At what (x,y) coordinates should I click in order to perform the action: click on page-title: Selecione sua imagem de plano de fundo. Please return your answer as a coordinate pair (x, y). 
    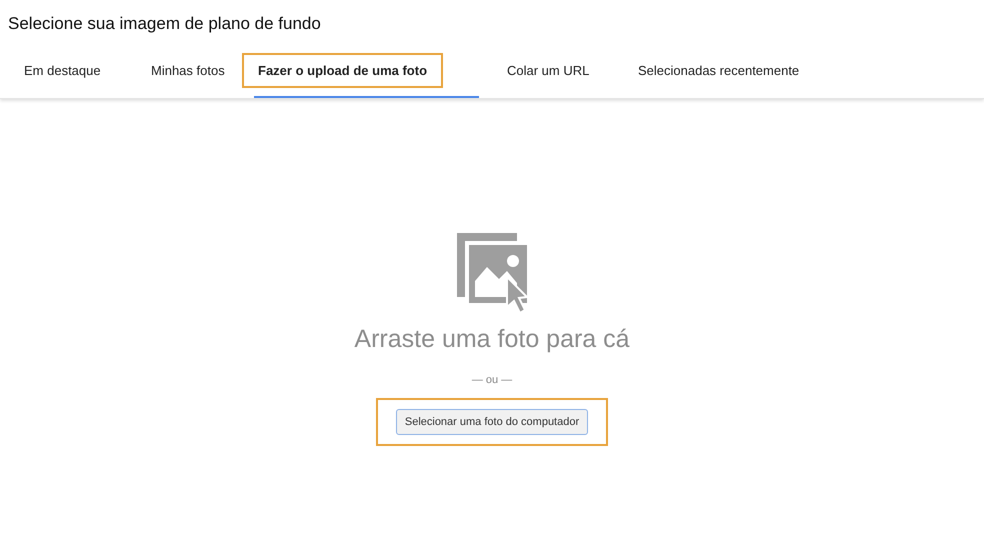
    Looking at the image, I should click on (164, 24).